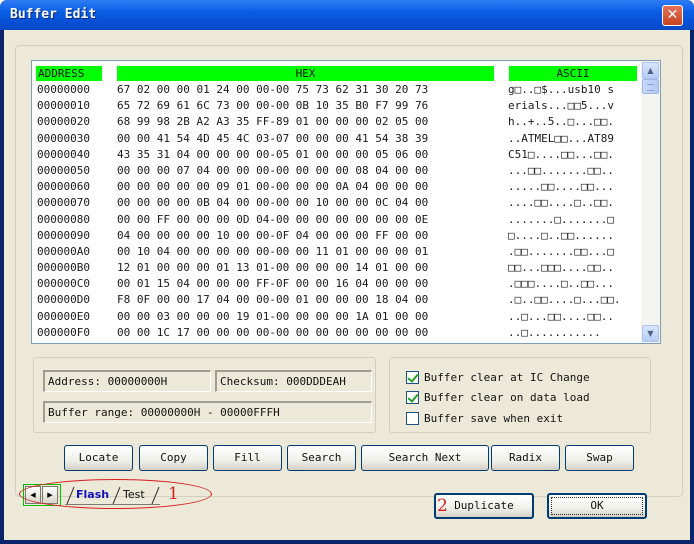  Describe the element at coordinates (305, 73) in the screenshot. I see `hex-column-header: HEX` at that location.